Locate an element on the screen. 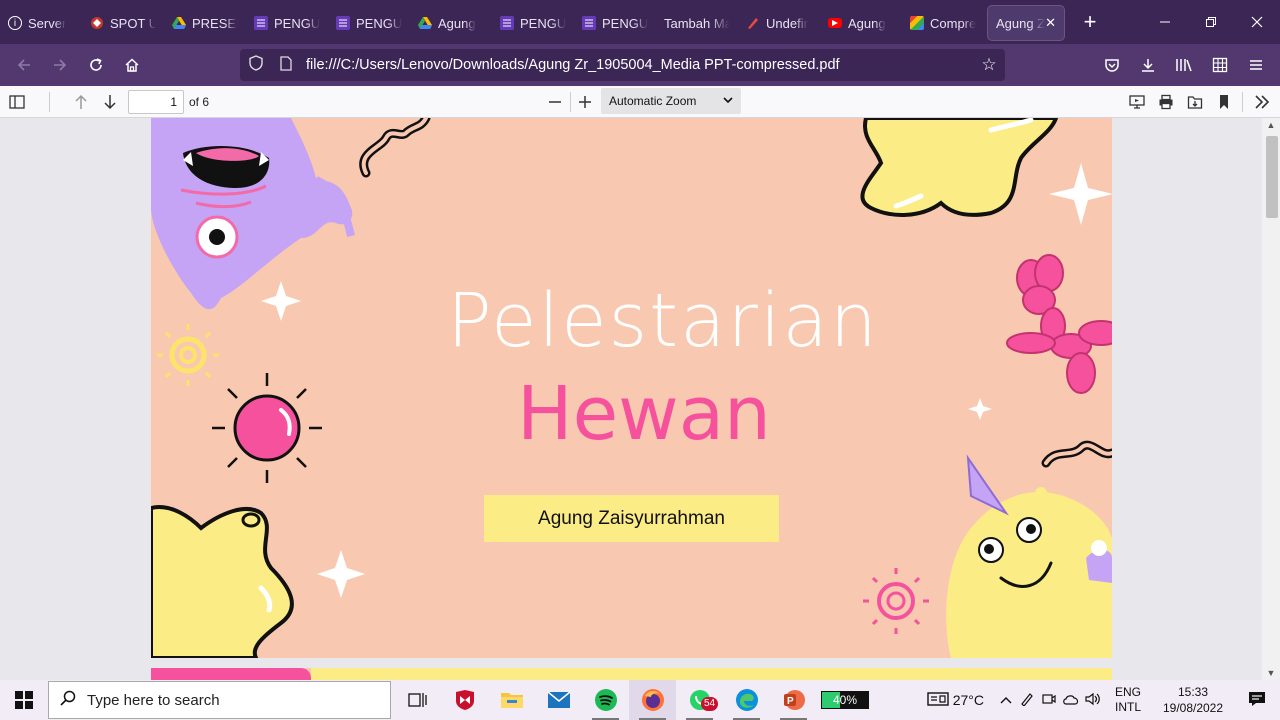  pen-icon is located at coordinates (1027, 700).